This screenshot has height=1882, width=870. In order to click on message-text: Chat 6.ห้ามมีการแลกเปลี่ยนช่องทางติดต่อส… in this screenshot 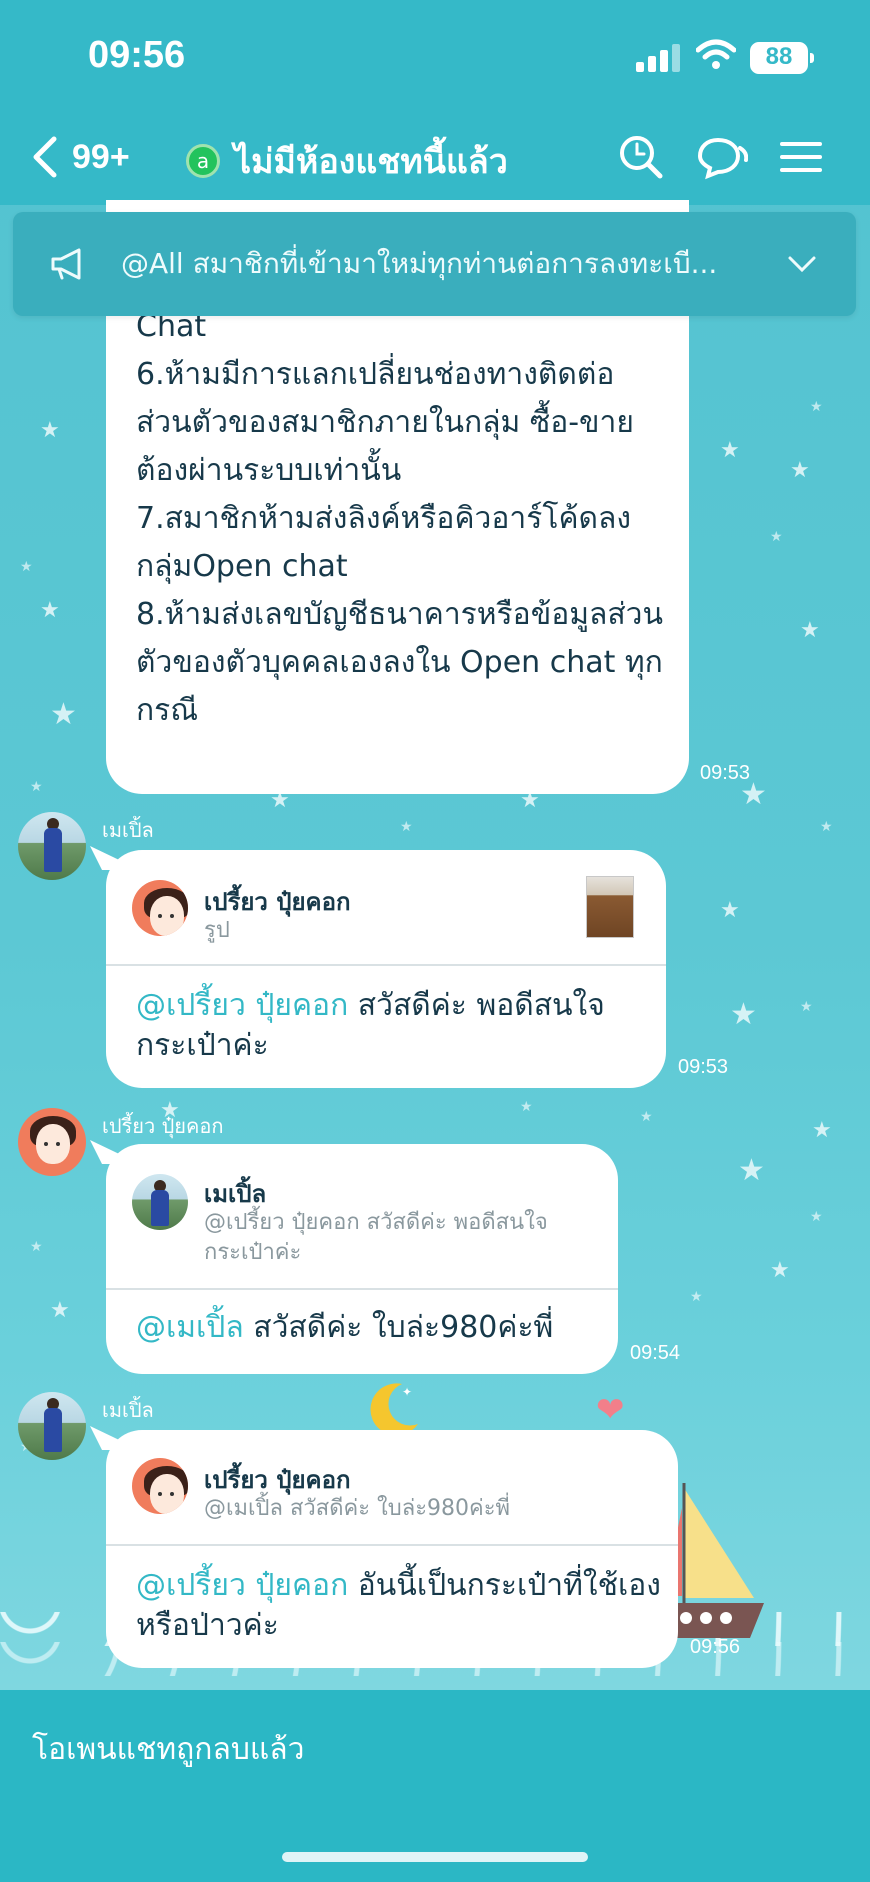, I will do `click(400, 518)`.